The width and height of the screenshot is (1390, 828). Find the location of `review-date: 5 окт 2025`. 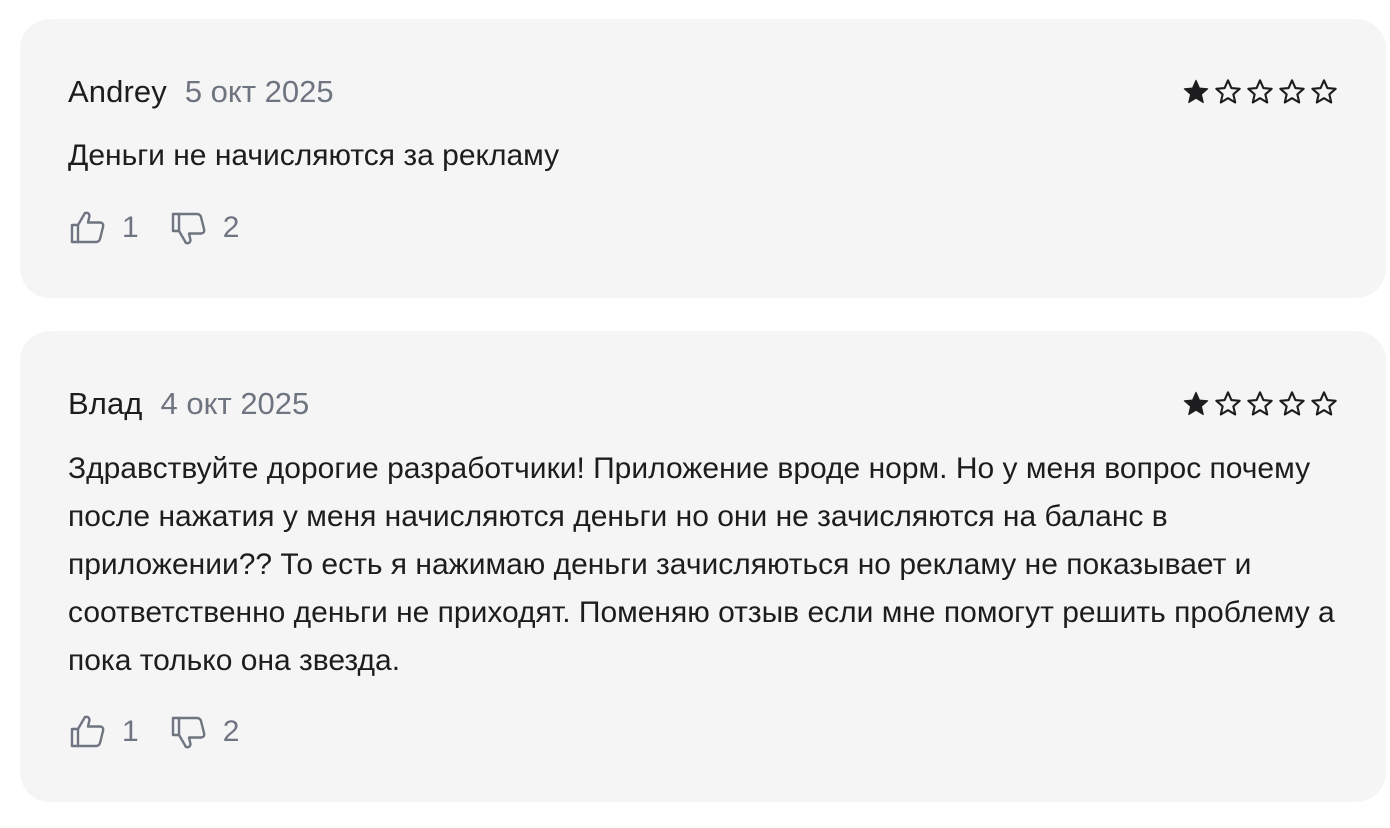

review-date: 5 окт 2025 is located at coordinates (259, 91).